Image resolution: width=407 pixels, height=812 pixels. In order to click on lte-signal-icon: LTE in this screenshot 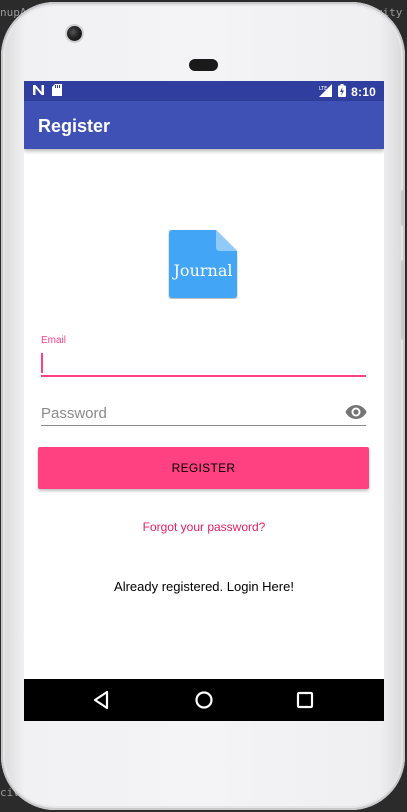, I will do `click(326, 92)`.